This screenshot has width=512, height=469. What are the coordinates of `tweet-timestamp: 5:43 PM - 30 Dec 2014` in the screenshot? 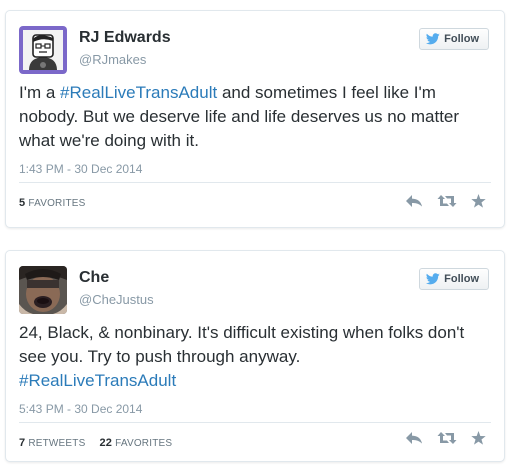 It's located at (80, 409).